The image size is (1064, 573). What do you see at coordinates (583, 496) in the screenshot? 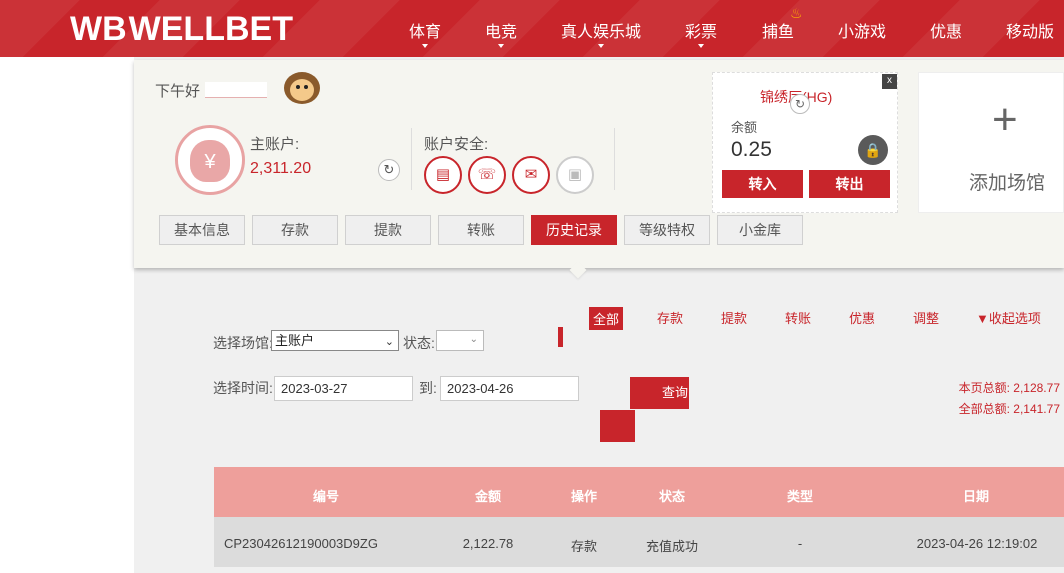
I see `column-header-action: 操作` at bounding box center [583, 496].